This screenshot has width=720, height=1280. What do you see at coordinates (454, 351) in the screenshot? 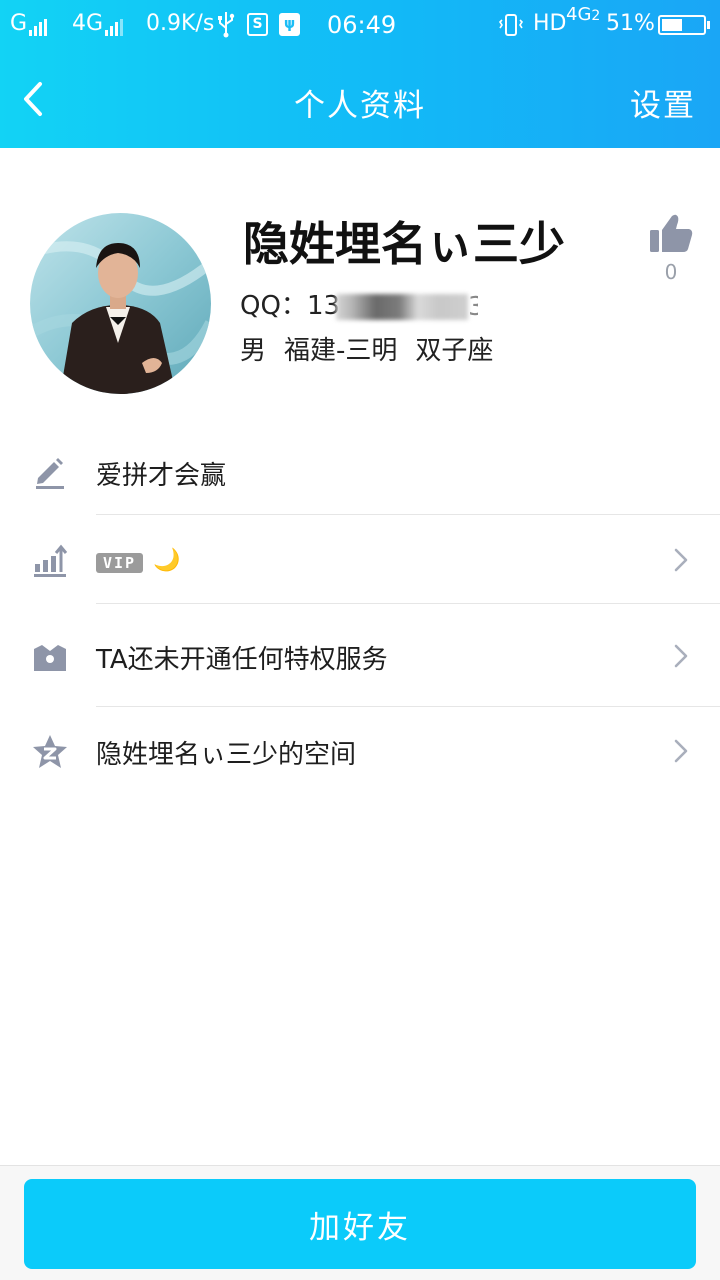
I see `zodiac: 双子座` at bounding box center [454, 351].